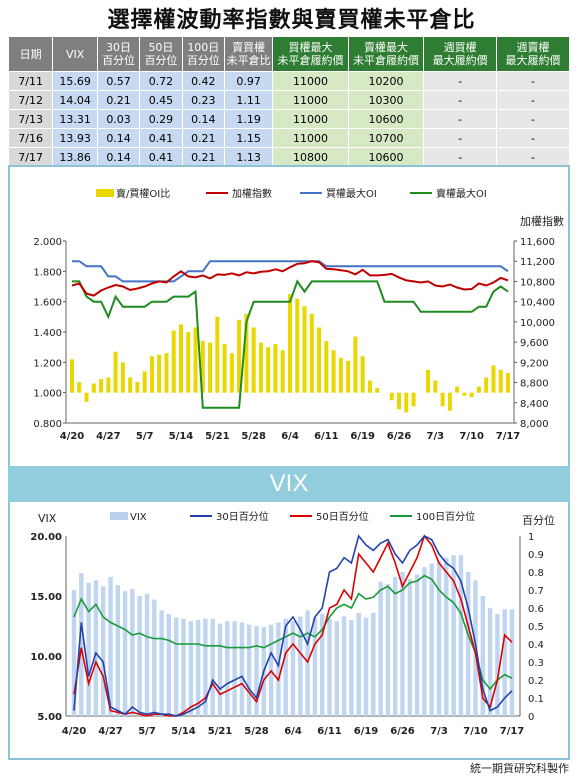  Describe the element at coordinates (531, 537) in the screenshot. I see `right-tick-label: 1` at that location.